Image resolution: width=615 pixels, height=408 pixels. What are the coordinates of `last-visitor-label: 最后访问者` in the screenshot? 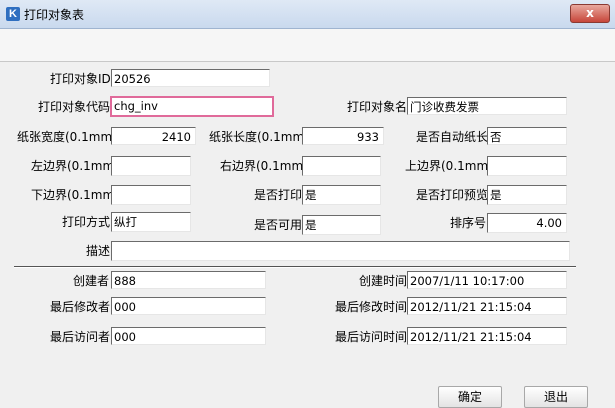 It's located at (80, 337).